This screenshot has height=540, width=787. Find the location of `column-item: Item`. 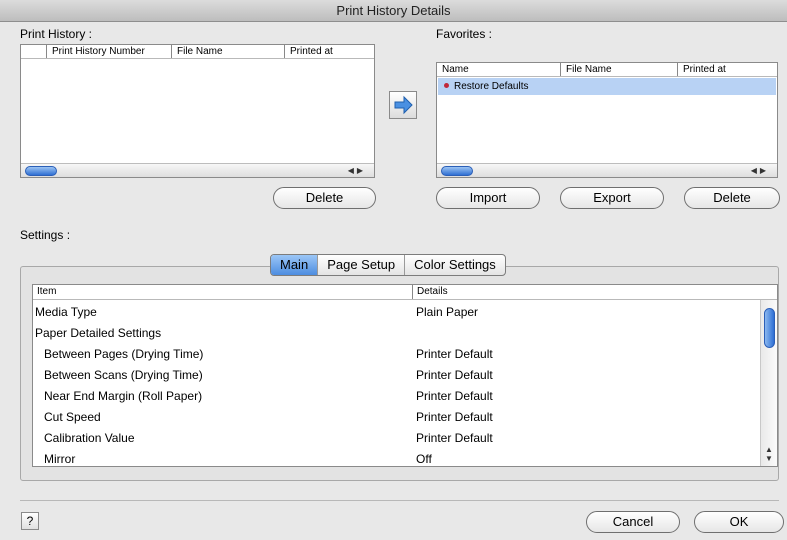

column-item: Item is located at coordinates (44, 292).